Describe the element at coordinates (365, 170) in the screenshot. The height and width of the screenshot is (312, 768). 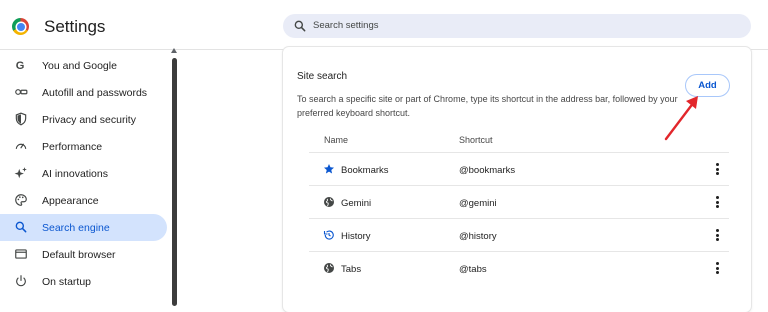
I see `row-name: Bookmarks` at that location.